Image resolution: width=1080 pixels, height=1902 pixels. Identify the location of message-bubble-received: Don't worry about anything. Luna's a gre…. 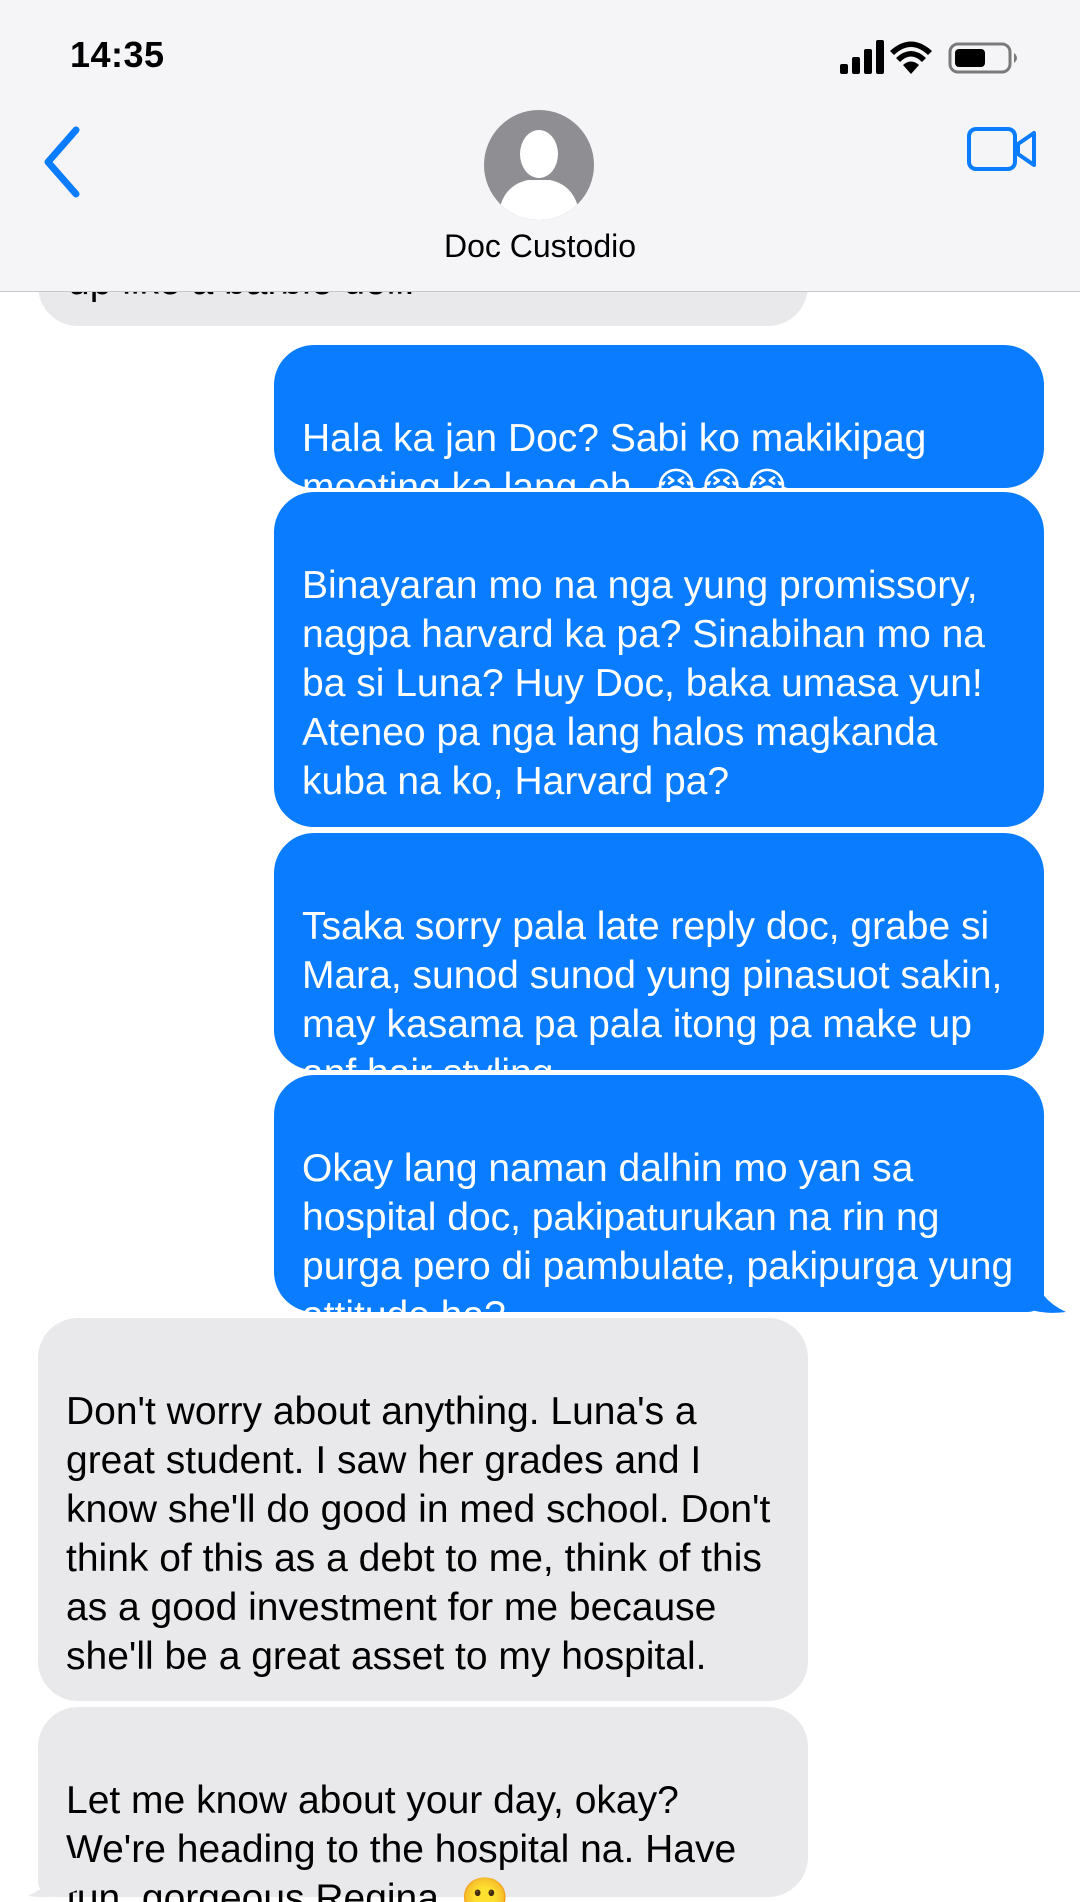
(423, 1509).